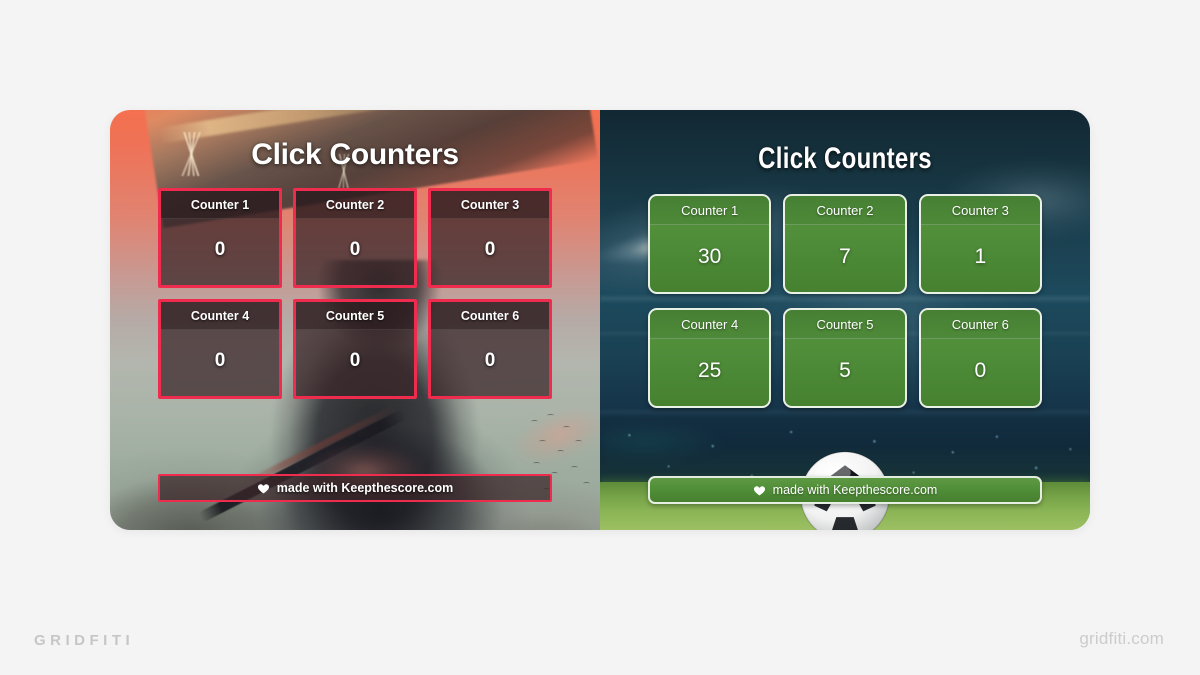 Image resolution: width=1200 pixels, height=675 pixels. What do you see at coordinates (845, 256) in the screenshot?
I see `counter-value: 7` at bounding box center [845, 256].